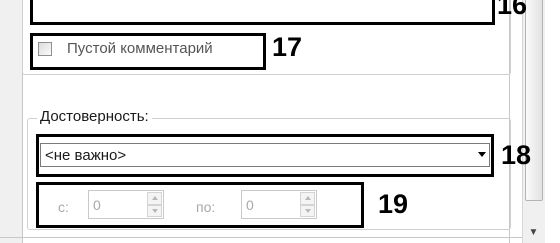 The width and height of the screenshot is (560, 243). I want to click on panel-left-edge, so click(11, 121).